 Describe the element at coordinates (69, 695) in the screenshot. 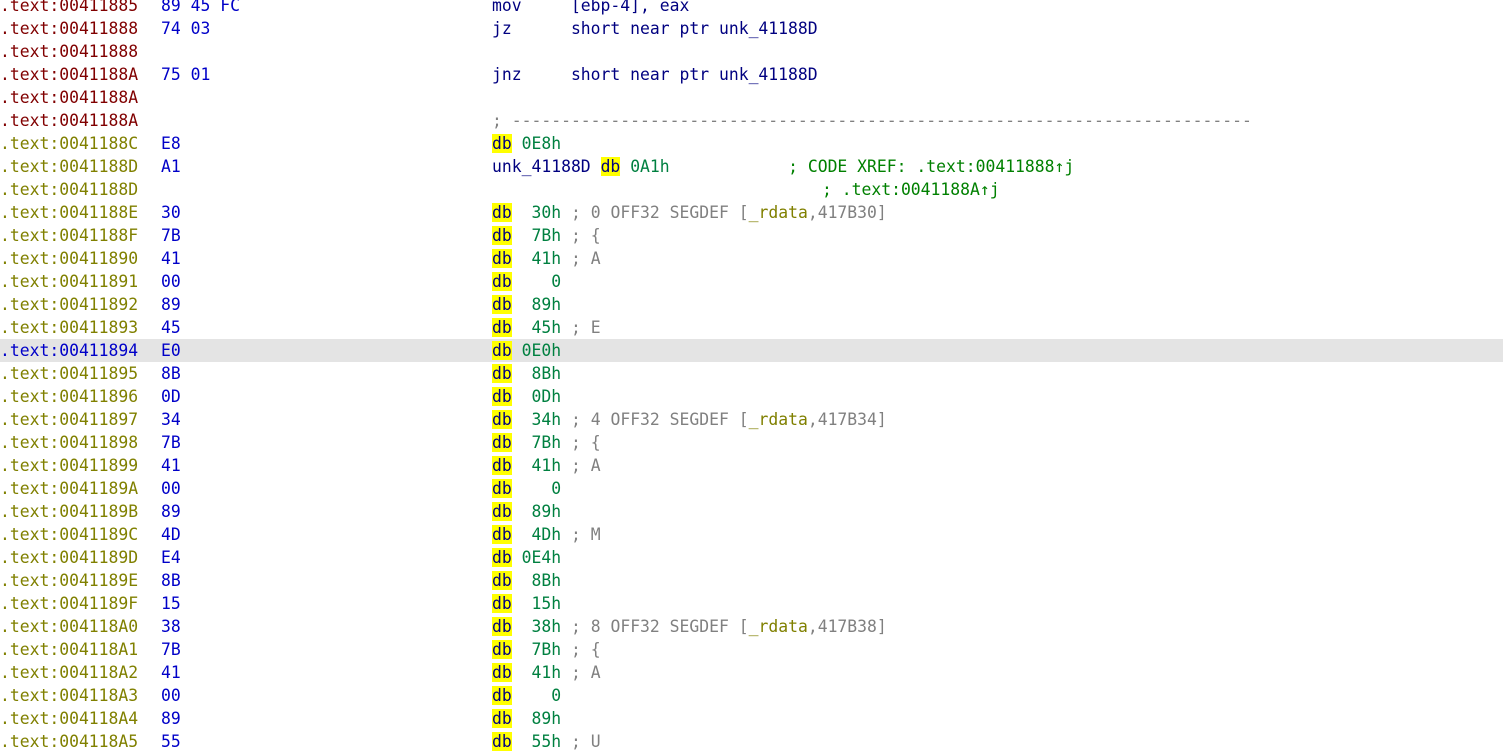

I see `address-label: .text:004118A3` at that location.